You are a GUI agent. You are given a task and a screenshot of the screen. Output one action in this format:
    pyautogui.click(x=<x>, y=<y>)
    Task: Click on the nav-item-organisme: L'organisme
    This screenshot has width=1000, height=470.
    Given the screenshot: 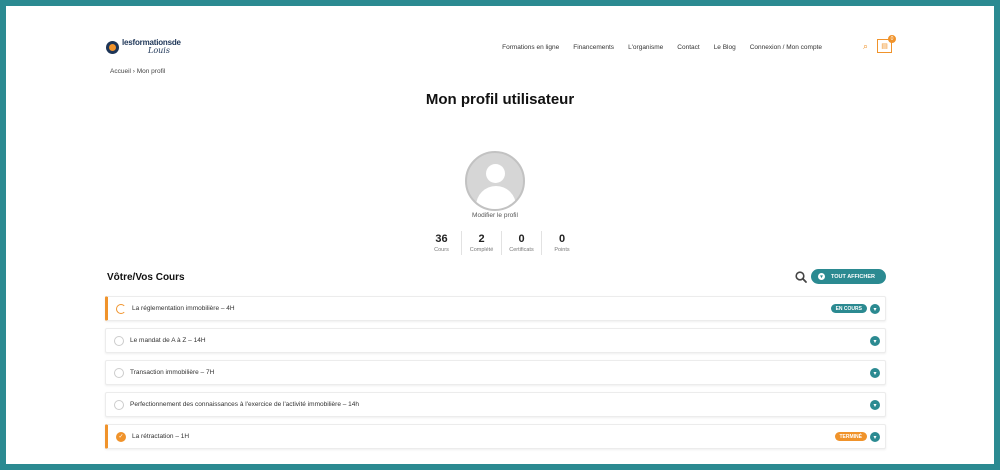 What is the action you would take?
    pyautogui.click(x=645, y=47)
    